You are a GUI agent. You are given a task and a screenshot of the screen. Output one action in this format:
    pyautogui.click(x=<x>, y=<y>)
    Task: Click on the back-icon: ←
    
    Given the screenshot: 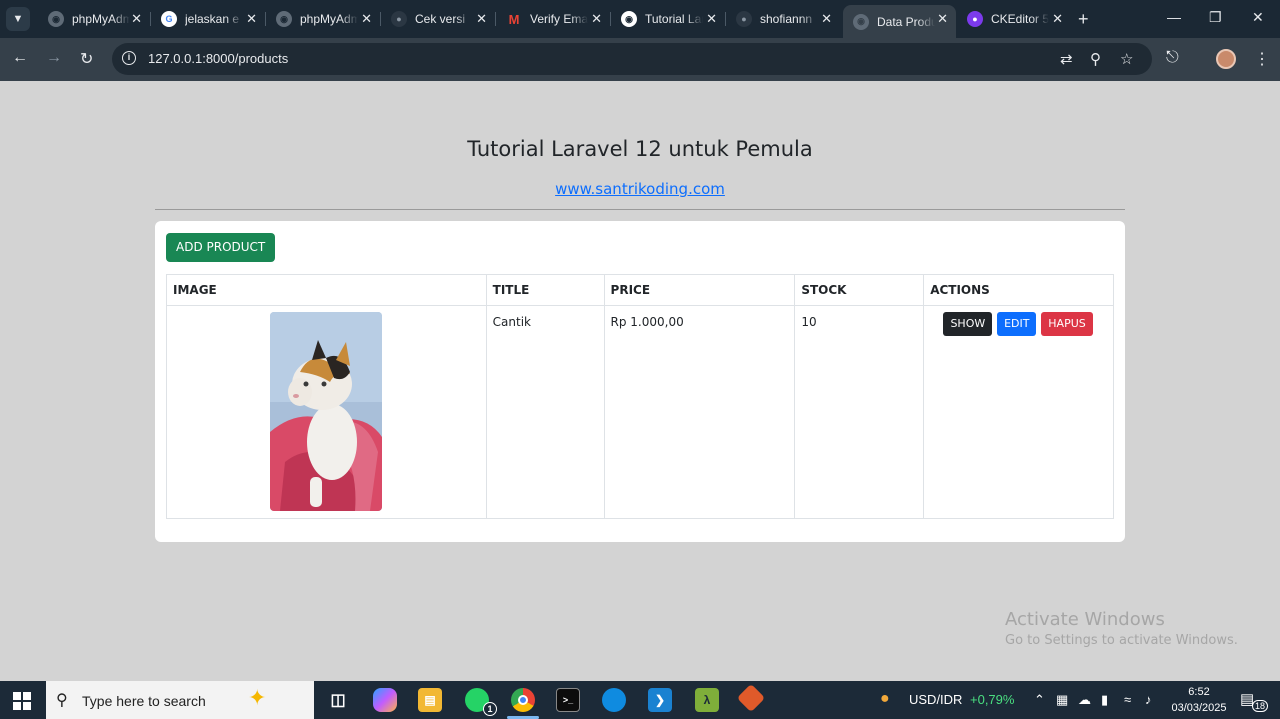 What is the action you would take?
    pyautogui.click(x=20, y=58)
    